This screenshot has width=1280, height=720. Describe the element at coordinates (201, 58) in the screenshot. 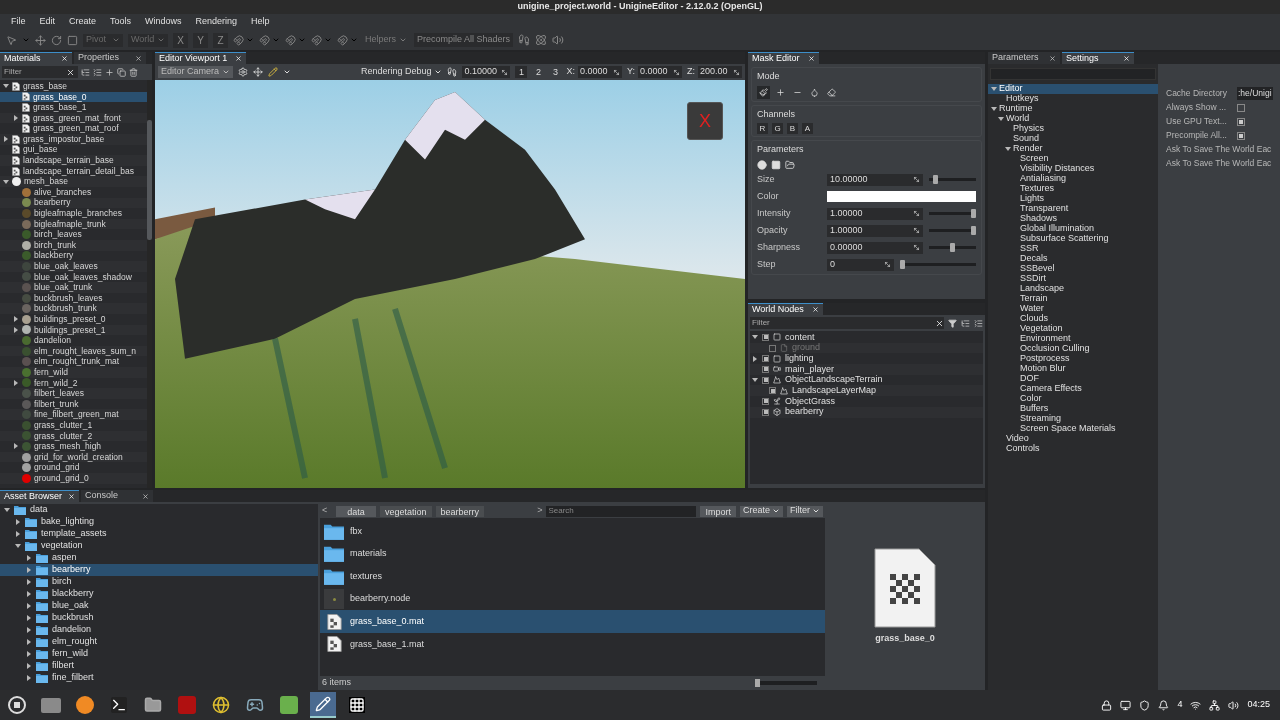

I see `panel-tab: Editor Viewport 1` at that location.